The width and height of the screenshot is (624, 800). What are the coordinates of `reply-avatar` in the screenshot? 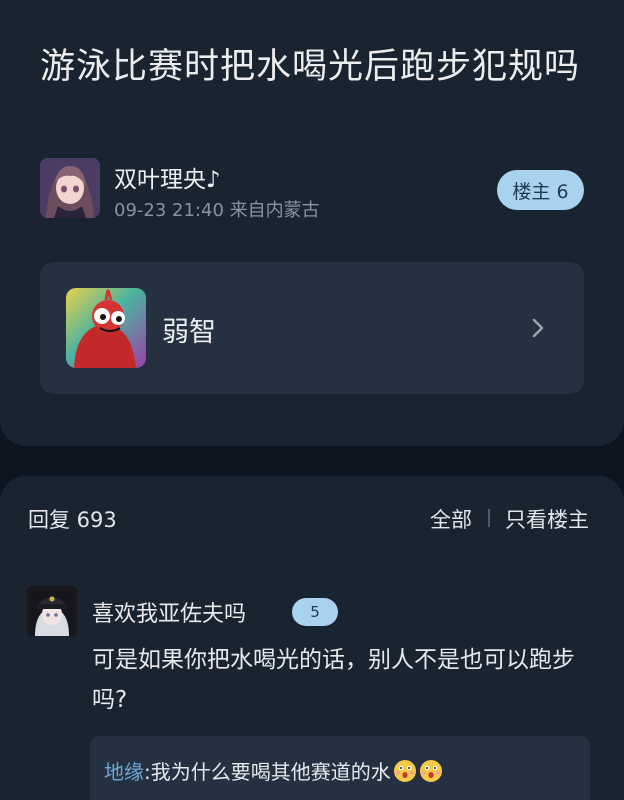 It's located at (52, 611).